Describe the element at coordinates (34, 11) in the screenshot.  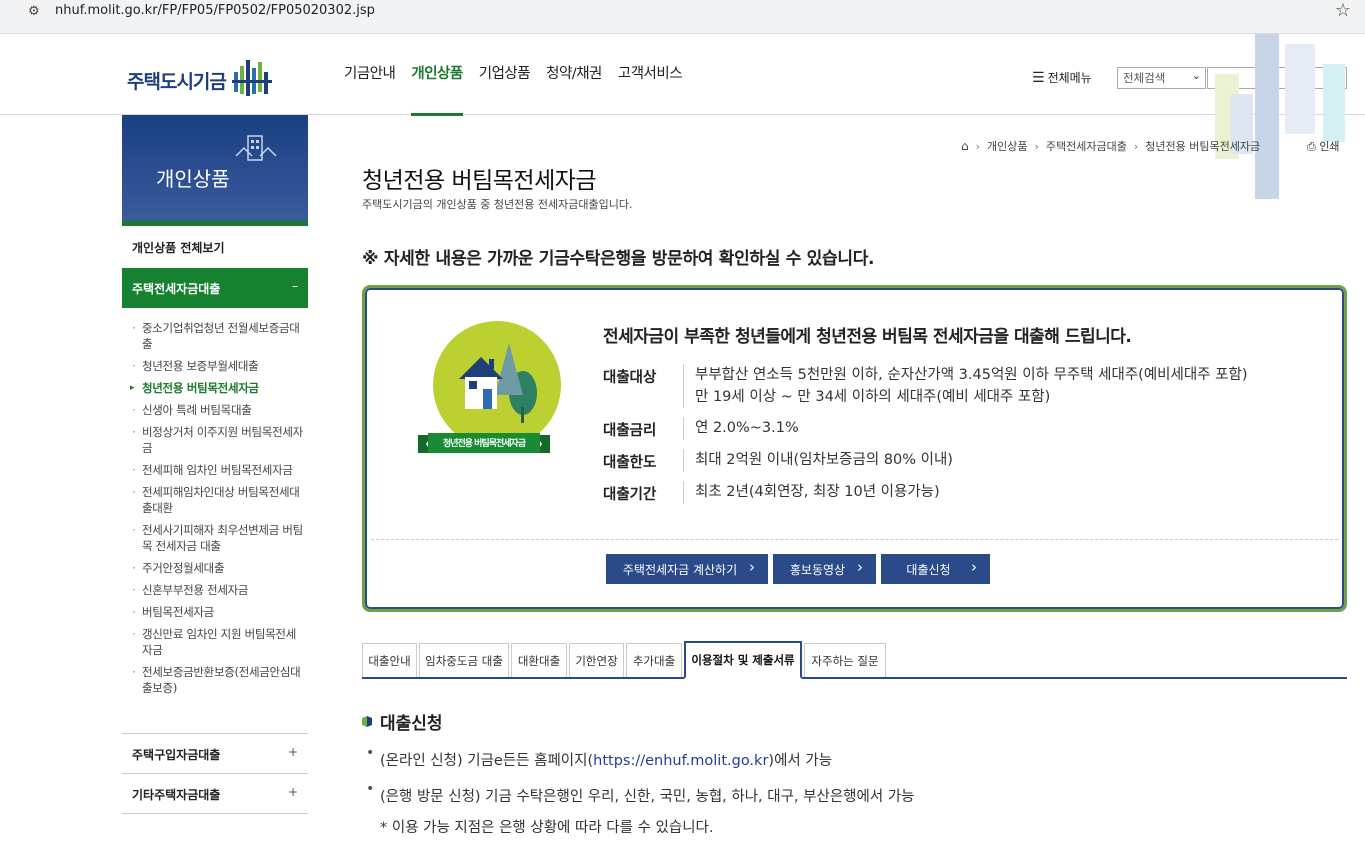
I see `site-settings-icon: ⚙` at that location.